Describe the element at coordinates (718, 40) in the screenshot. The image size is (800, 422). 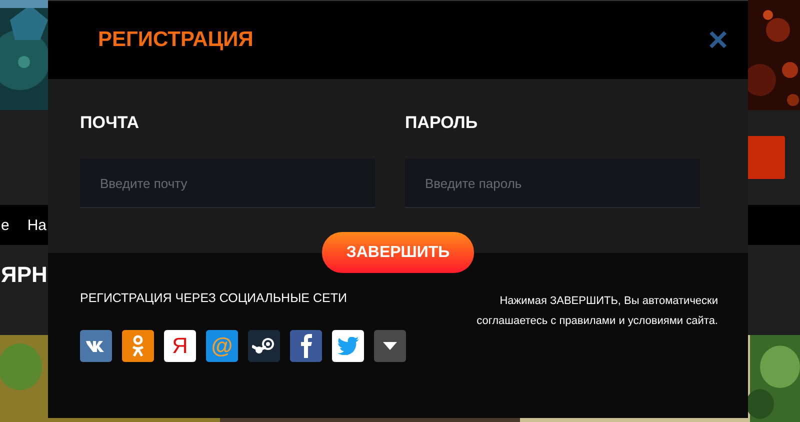
I see `close-button: ×` at that location.